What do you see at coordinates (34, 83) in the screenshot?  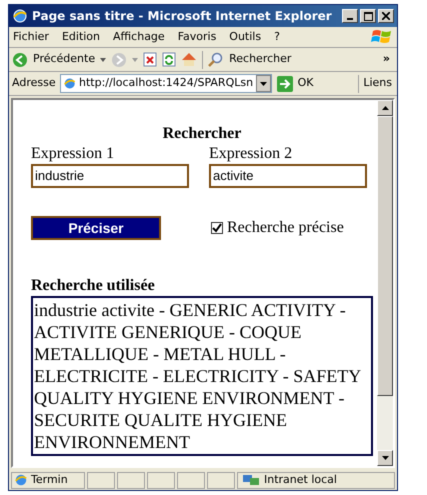 I see `address-label: Adresse` at bounding box center [34, 83].